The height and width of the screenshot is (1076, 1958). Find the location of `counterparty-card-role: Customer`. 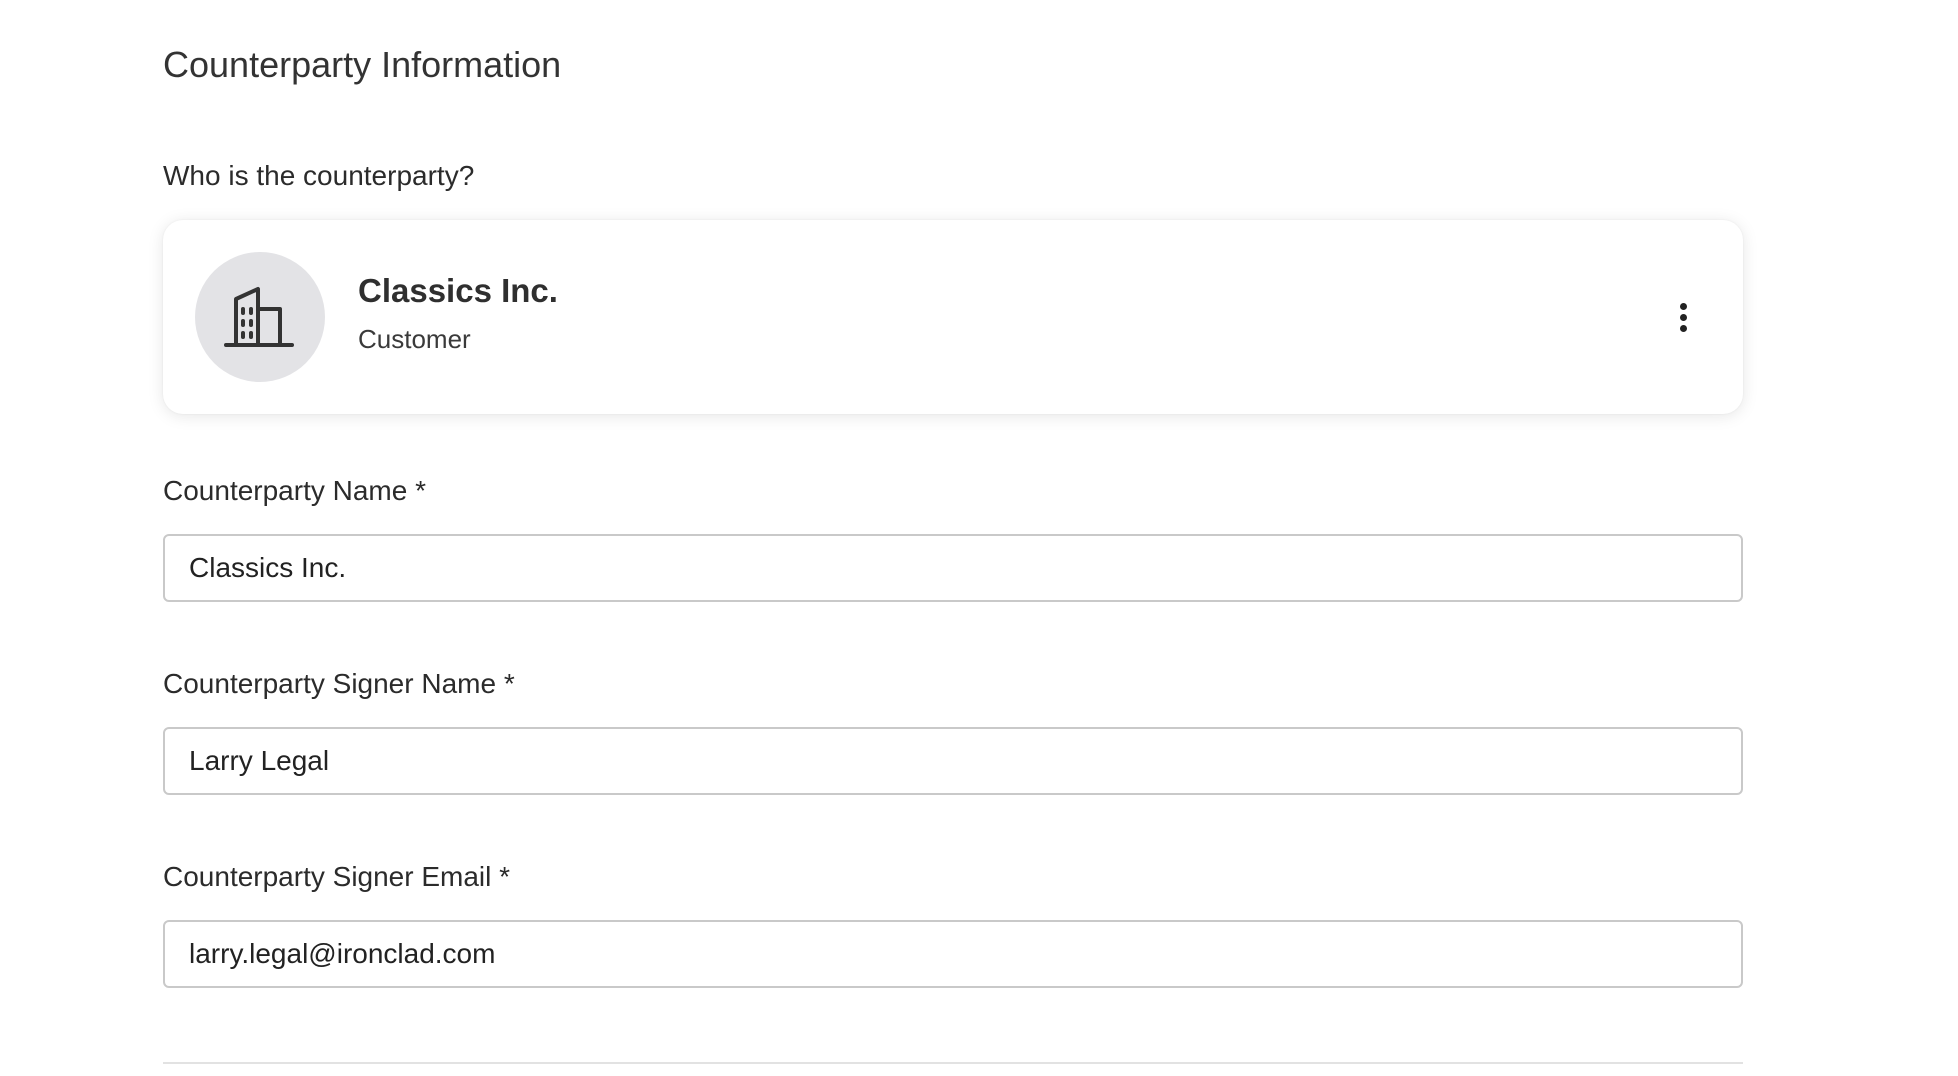

counterparty-card-role: Customer is located at coordinates (414, 339).